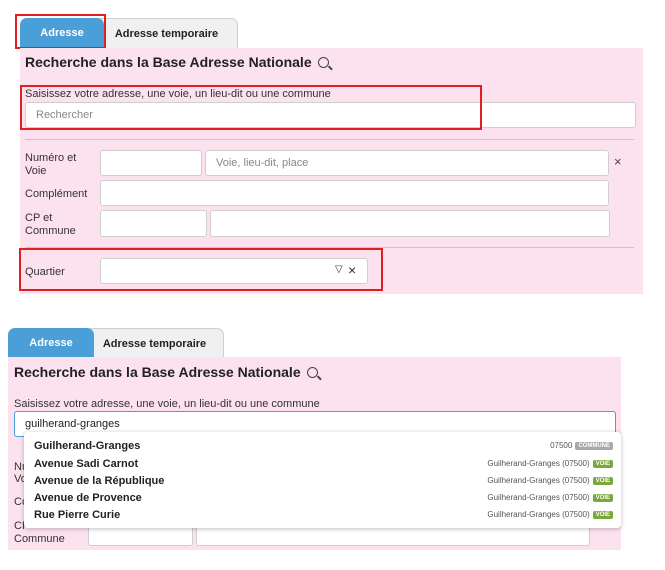 Image resolution: width=665 pixels, height=570 pixels. I want to click on cp-input, so click(153, 223).